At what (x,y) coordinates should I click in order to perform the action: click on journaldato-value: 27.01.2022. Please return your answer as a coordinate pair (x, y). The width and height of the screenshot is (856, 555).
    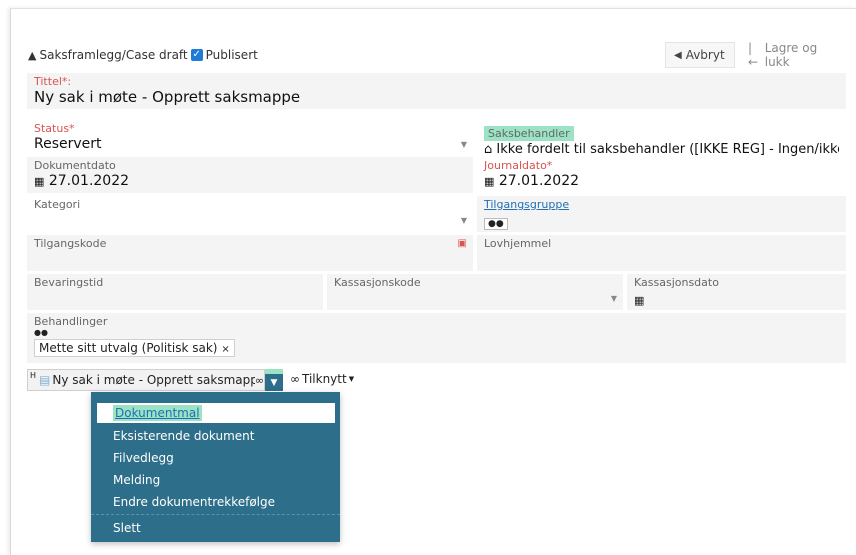
    Looking at the image, I should click on (539, 181).